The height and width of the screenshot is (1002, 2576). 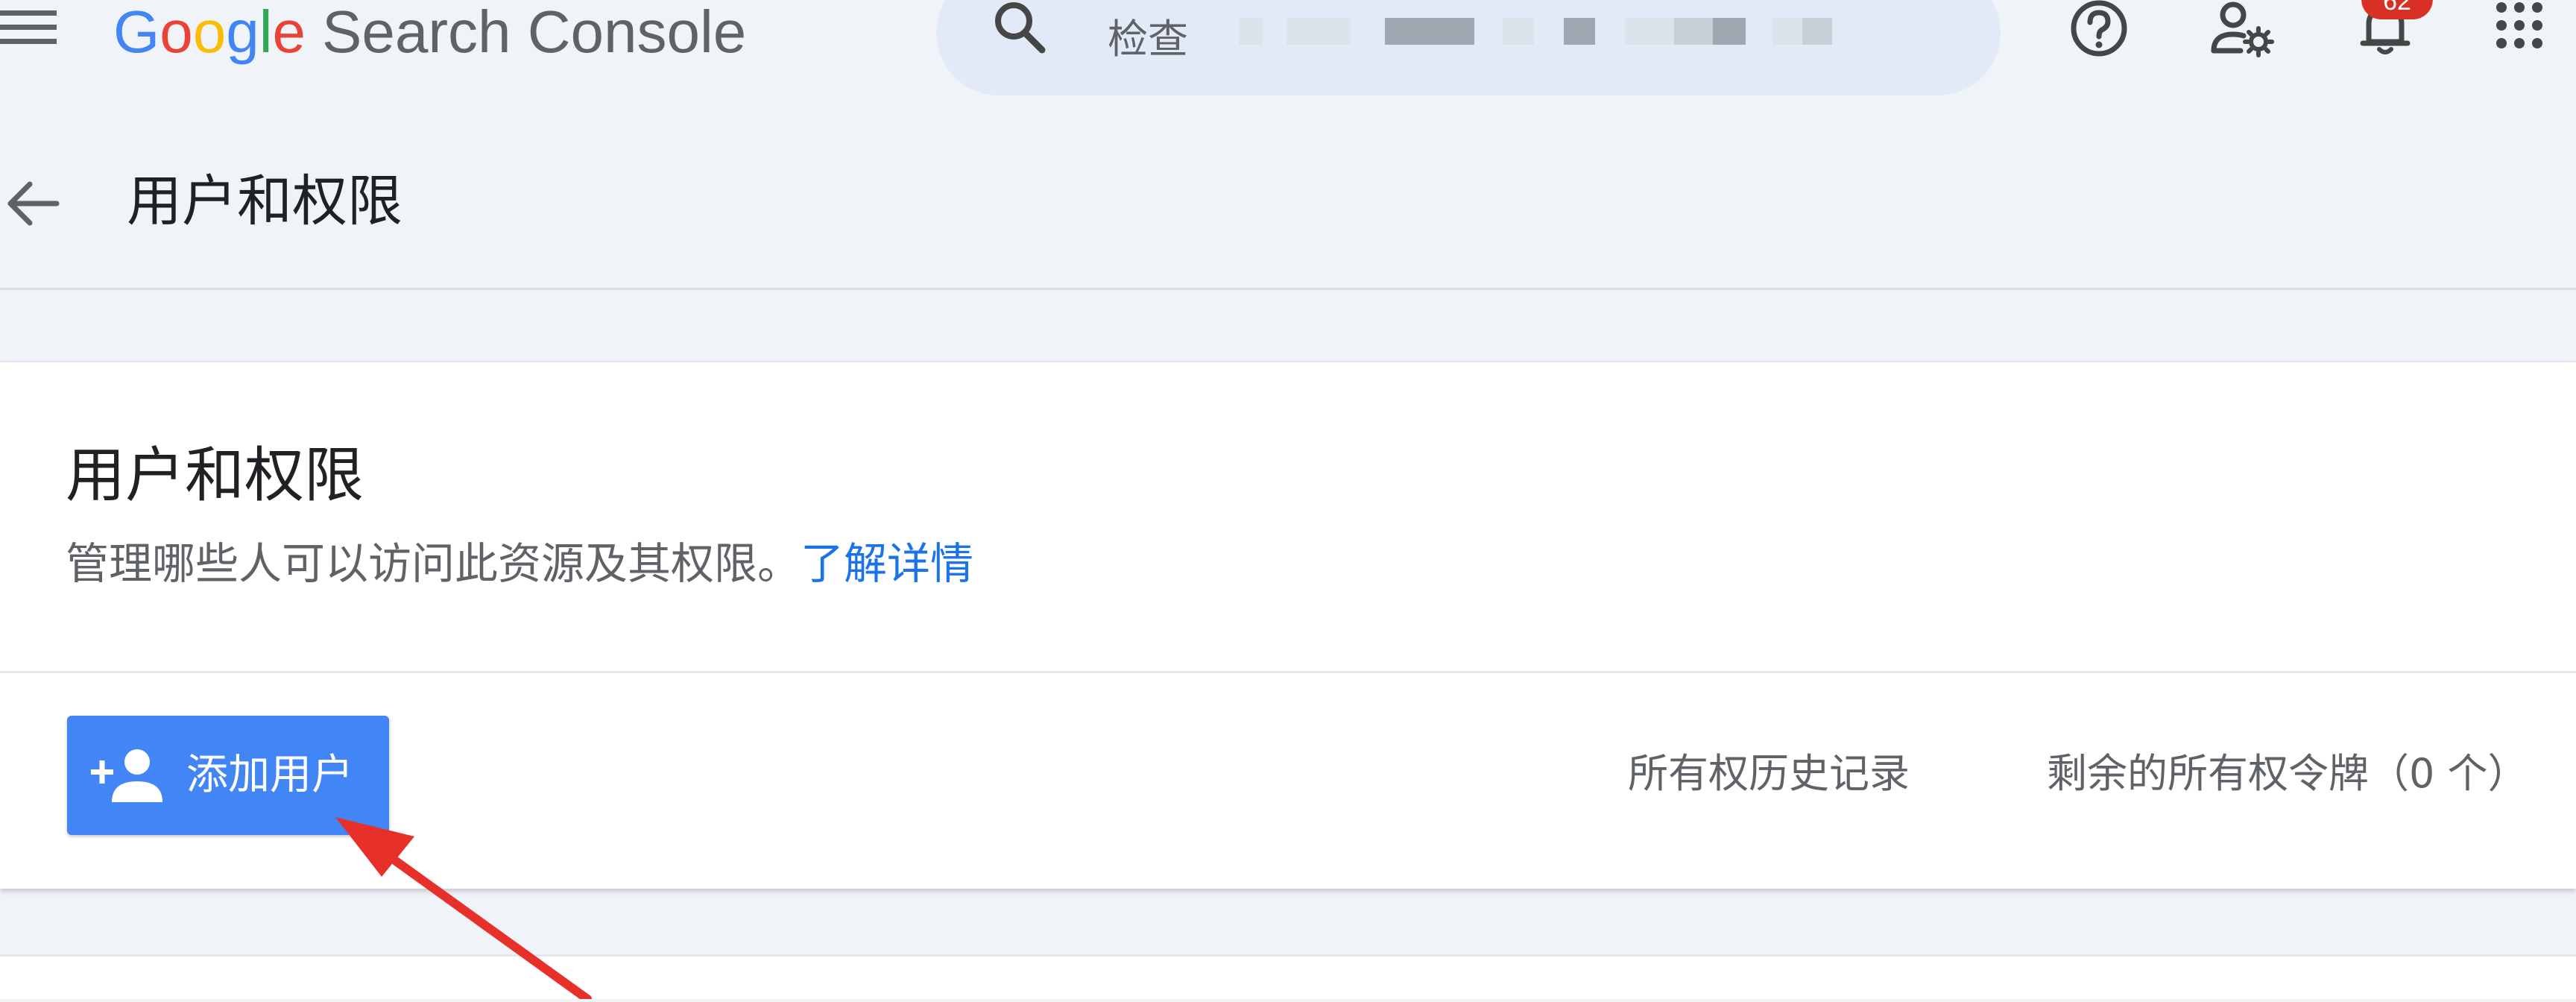 What do you see at coordinates (887, 563) in the screenshot?
I see `learn-more-link: 了解详情` at bounding box center [887, 563].